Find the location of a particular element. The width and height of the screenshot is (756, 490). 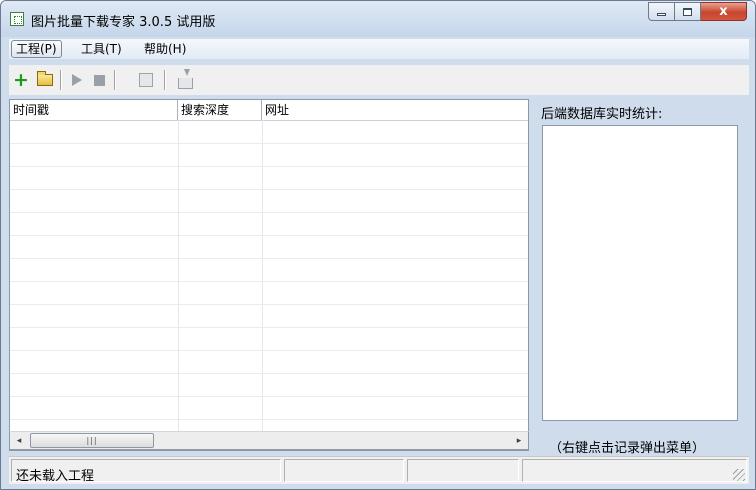

add-project-button: + is located at coordinates (21, 80).